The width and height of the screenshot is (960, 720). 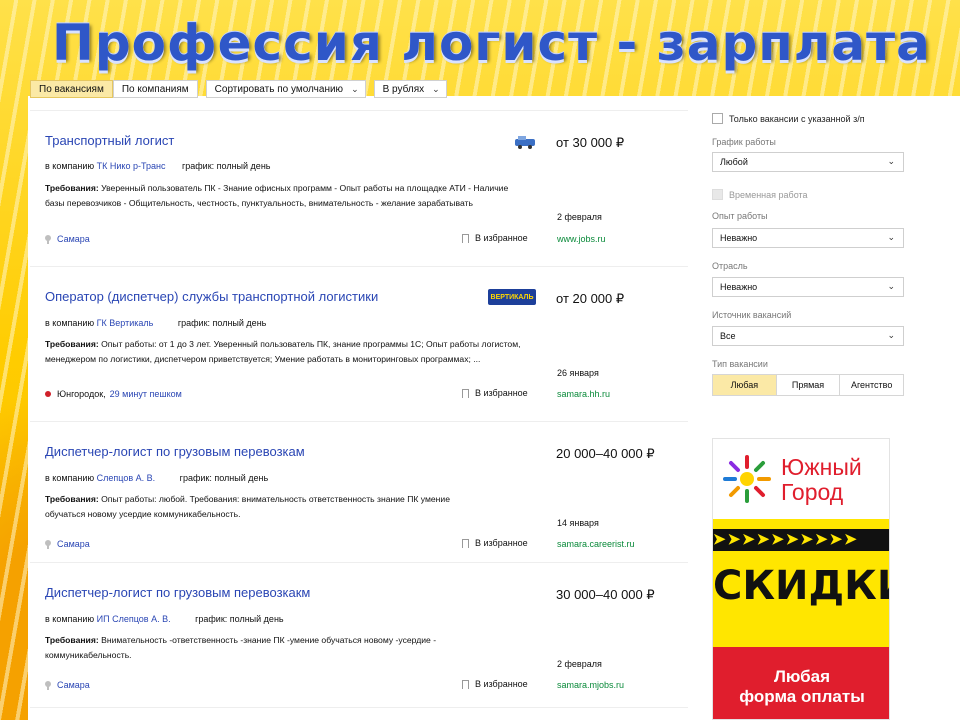 I want to click on temporary-work-label: Временная работа, so click(x=768, y=194).